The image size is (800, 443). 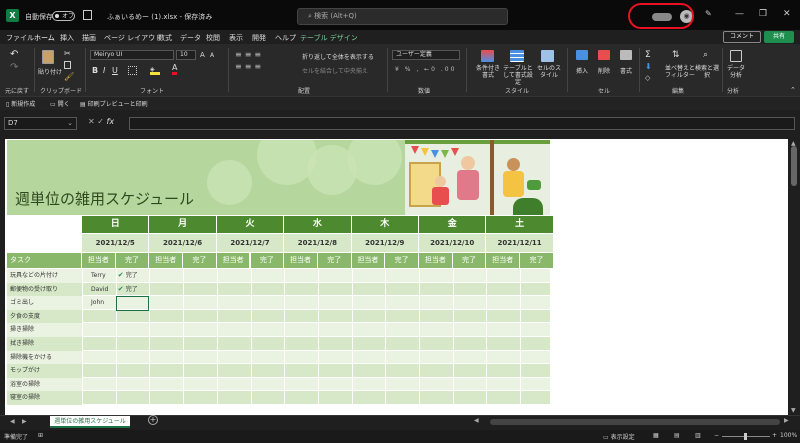 What do you see at coordinates (165, 38) in the screenshot?
I see `tab-formulas: 数式` at bounding box center [165, 38].